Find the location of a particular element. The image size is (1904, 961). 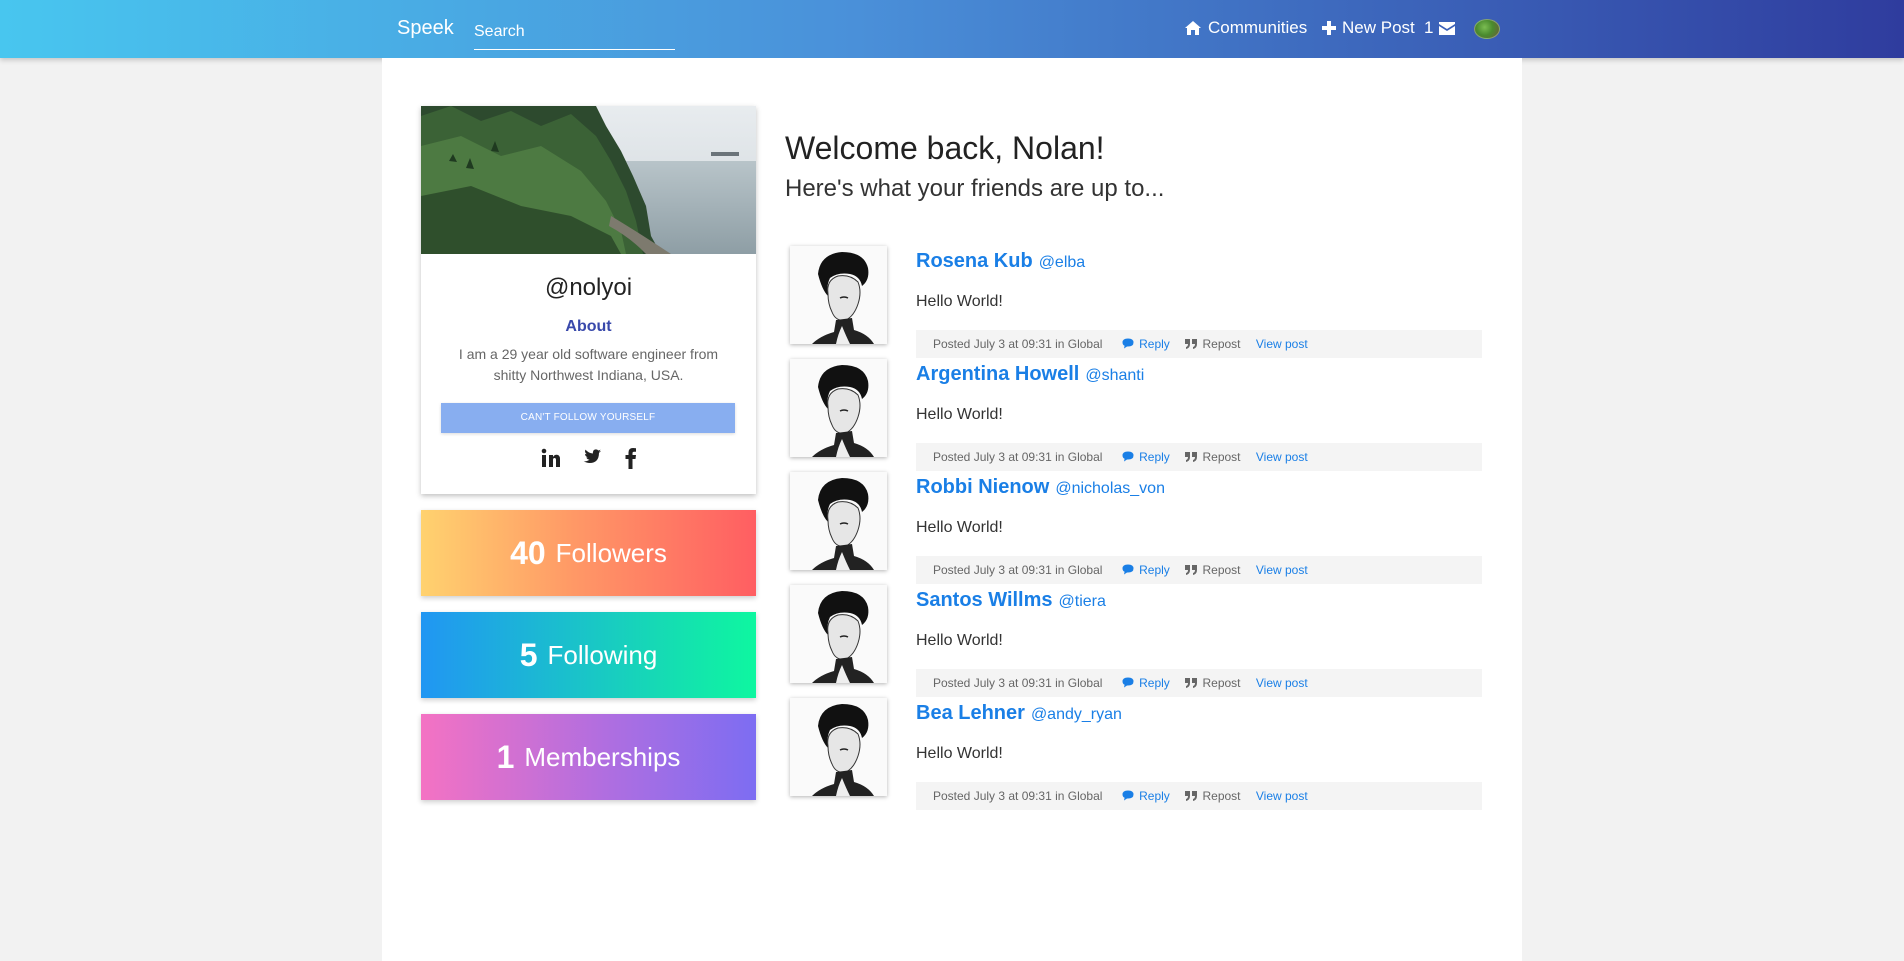

following-label: Following is located at coordinates (602, 654).